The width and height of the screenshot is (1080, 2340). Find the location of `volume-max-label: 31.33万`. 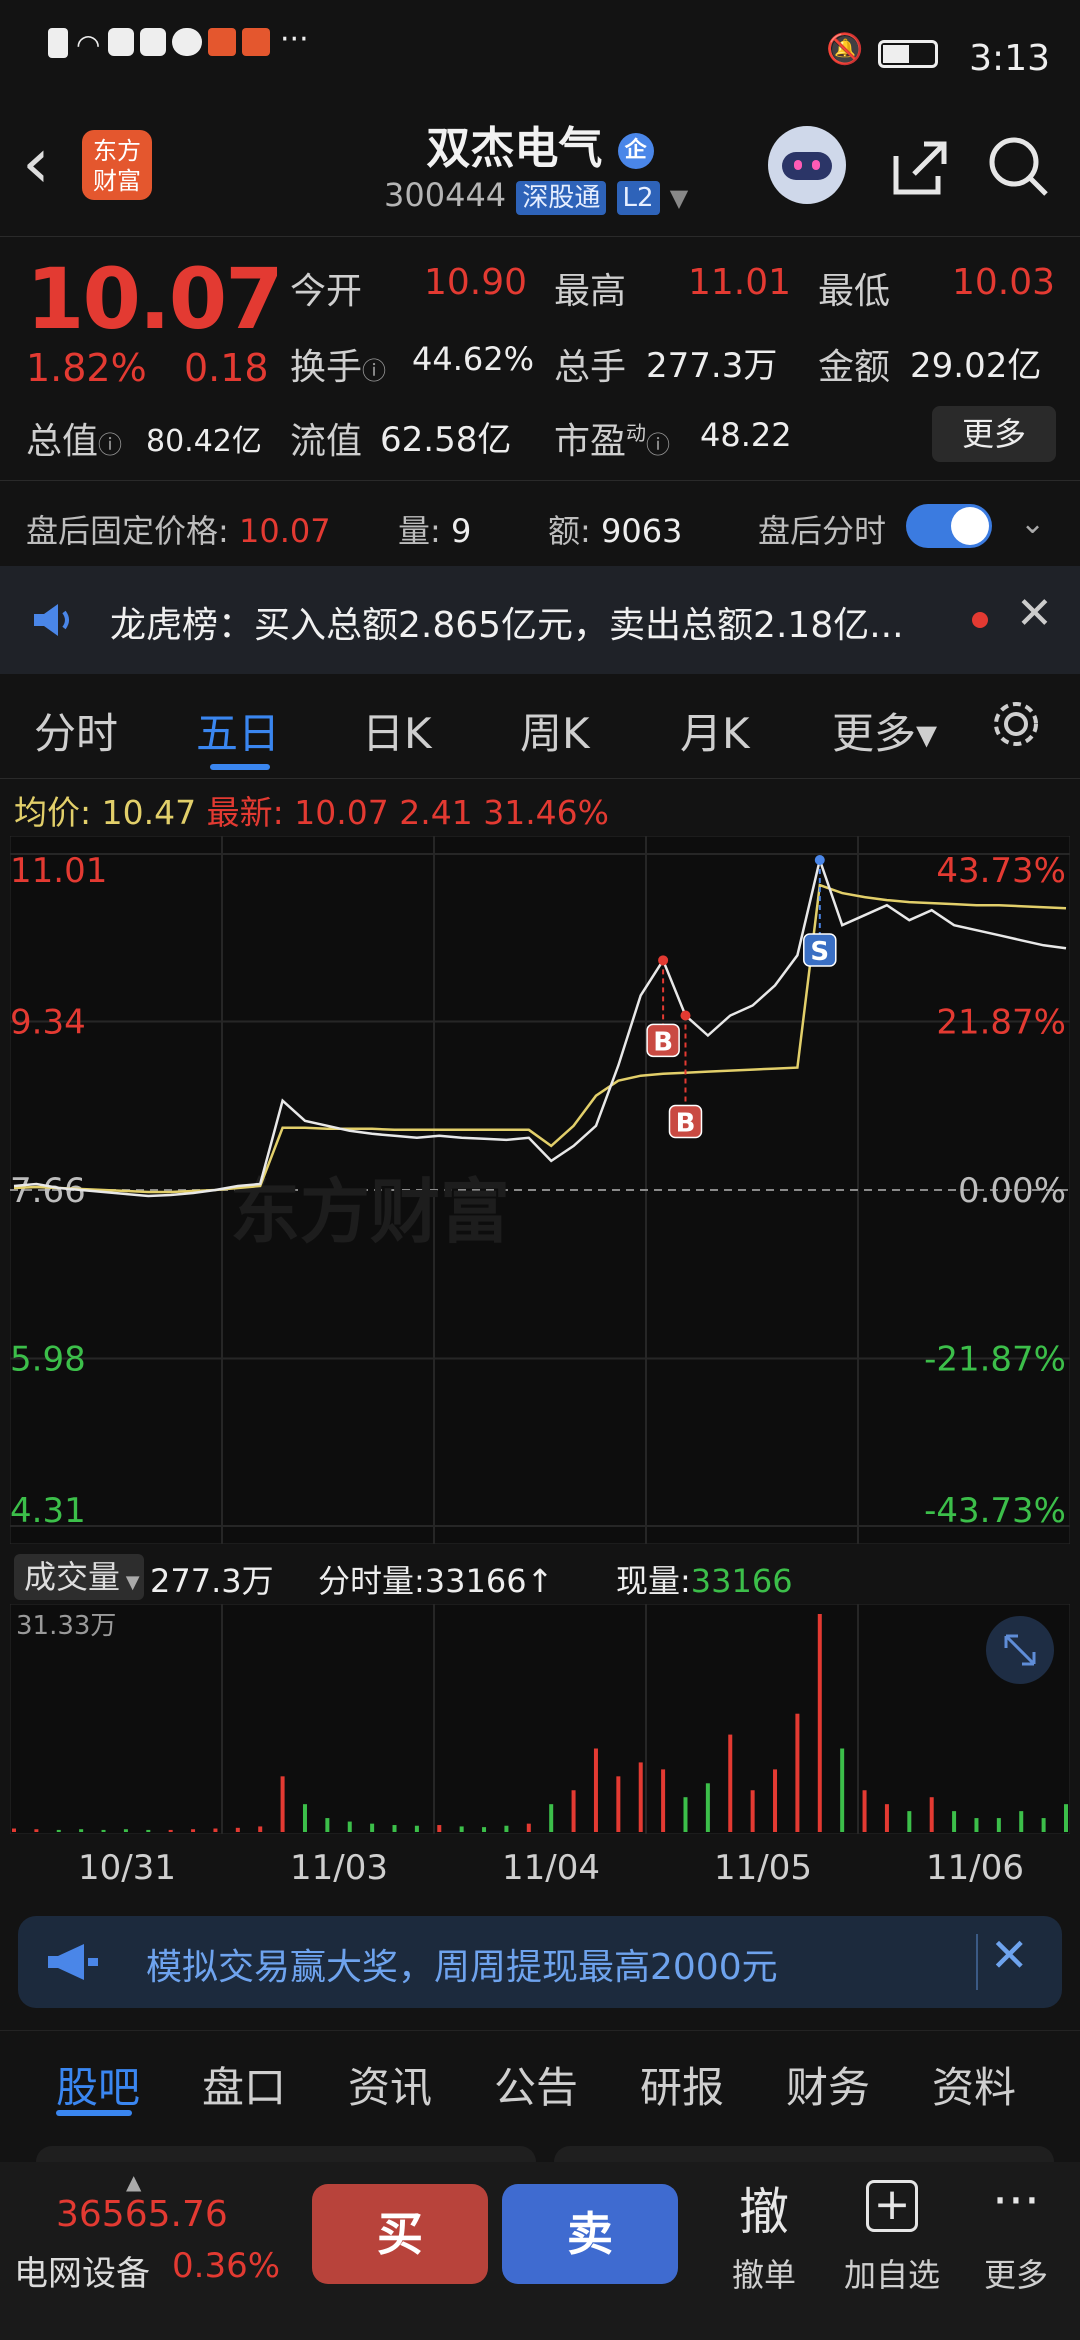

volume-max-label: 31.33万 is located at coordinates (66, 1626).